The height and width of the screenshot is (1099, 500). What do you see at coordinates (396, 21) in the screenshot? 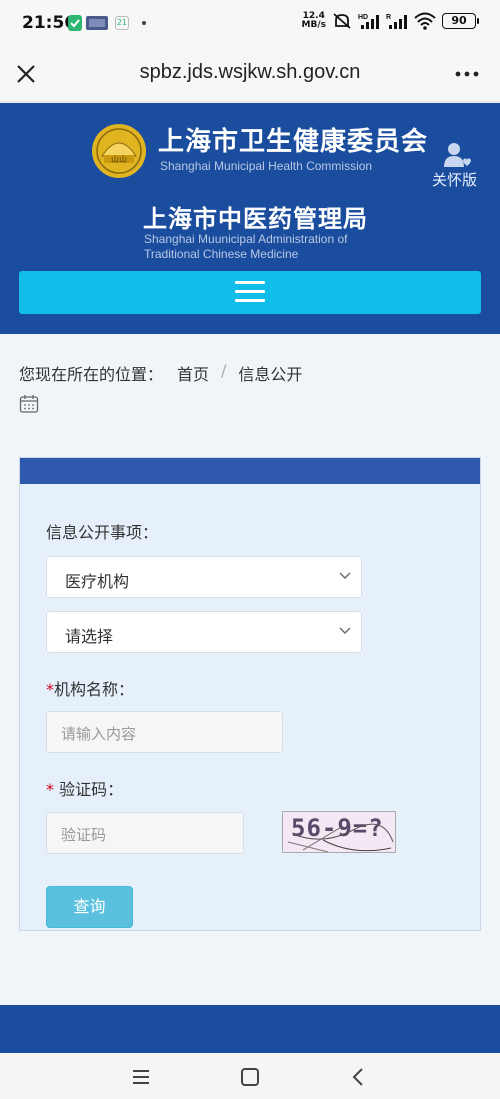
I see `signal-icon: R` at bounding box center [396, 21].